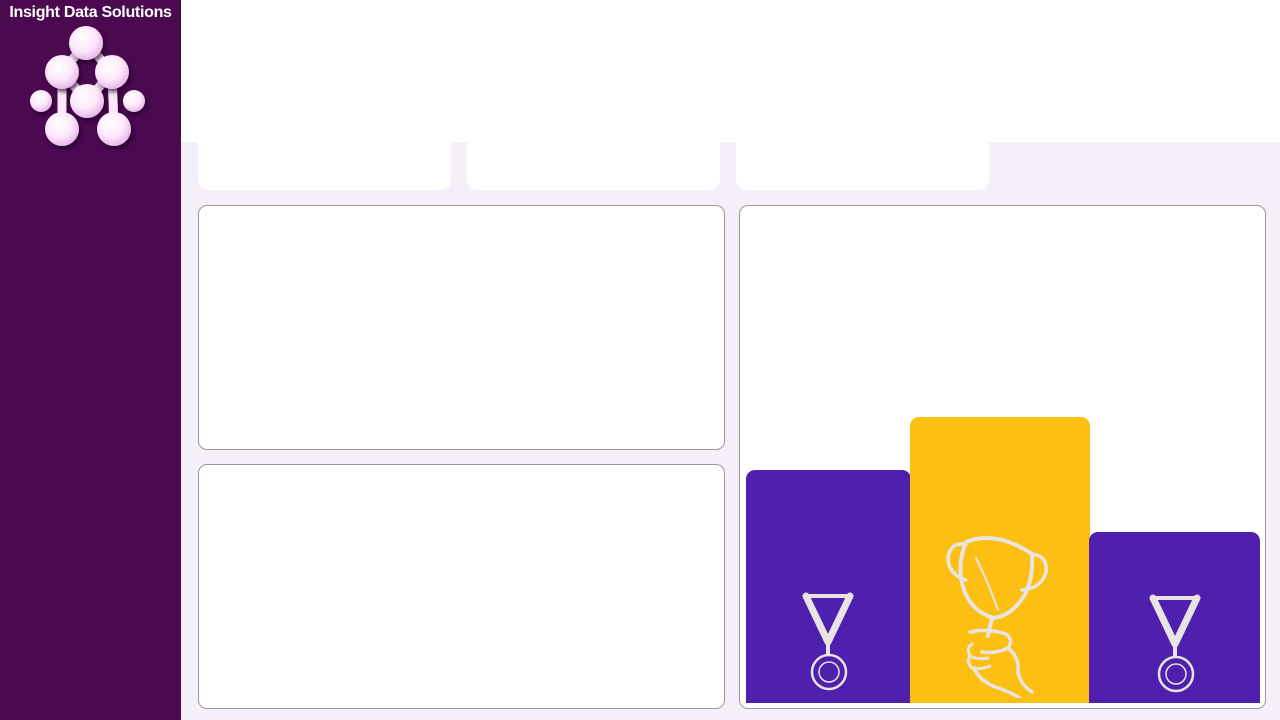  Describe the element at coordinates (828, 586) in the screenshot. I see `podium-second-place` at that location.